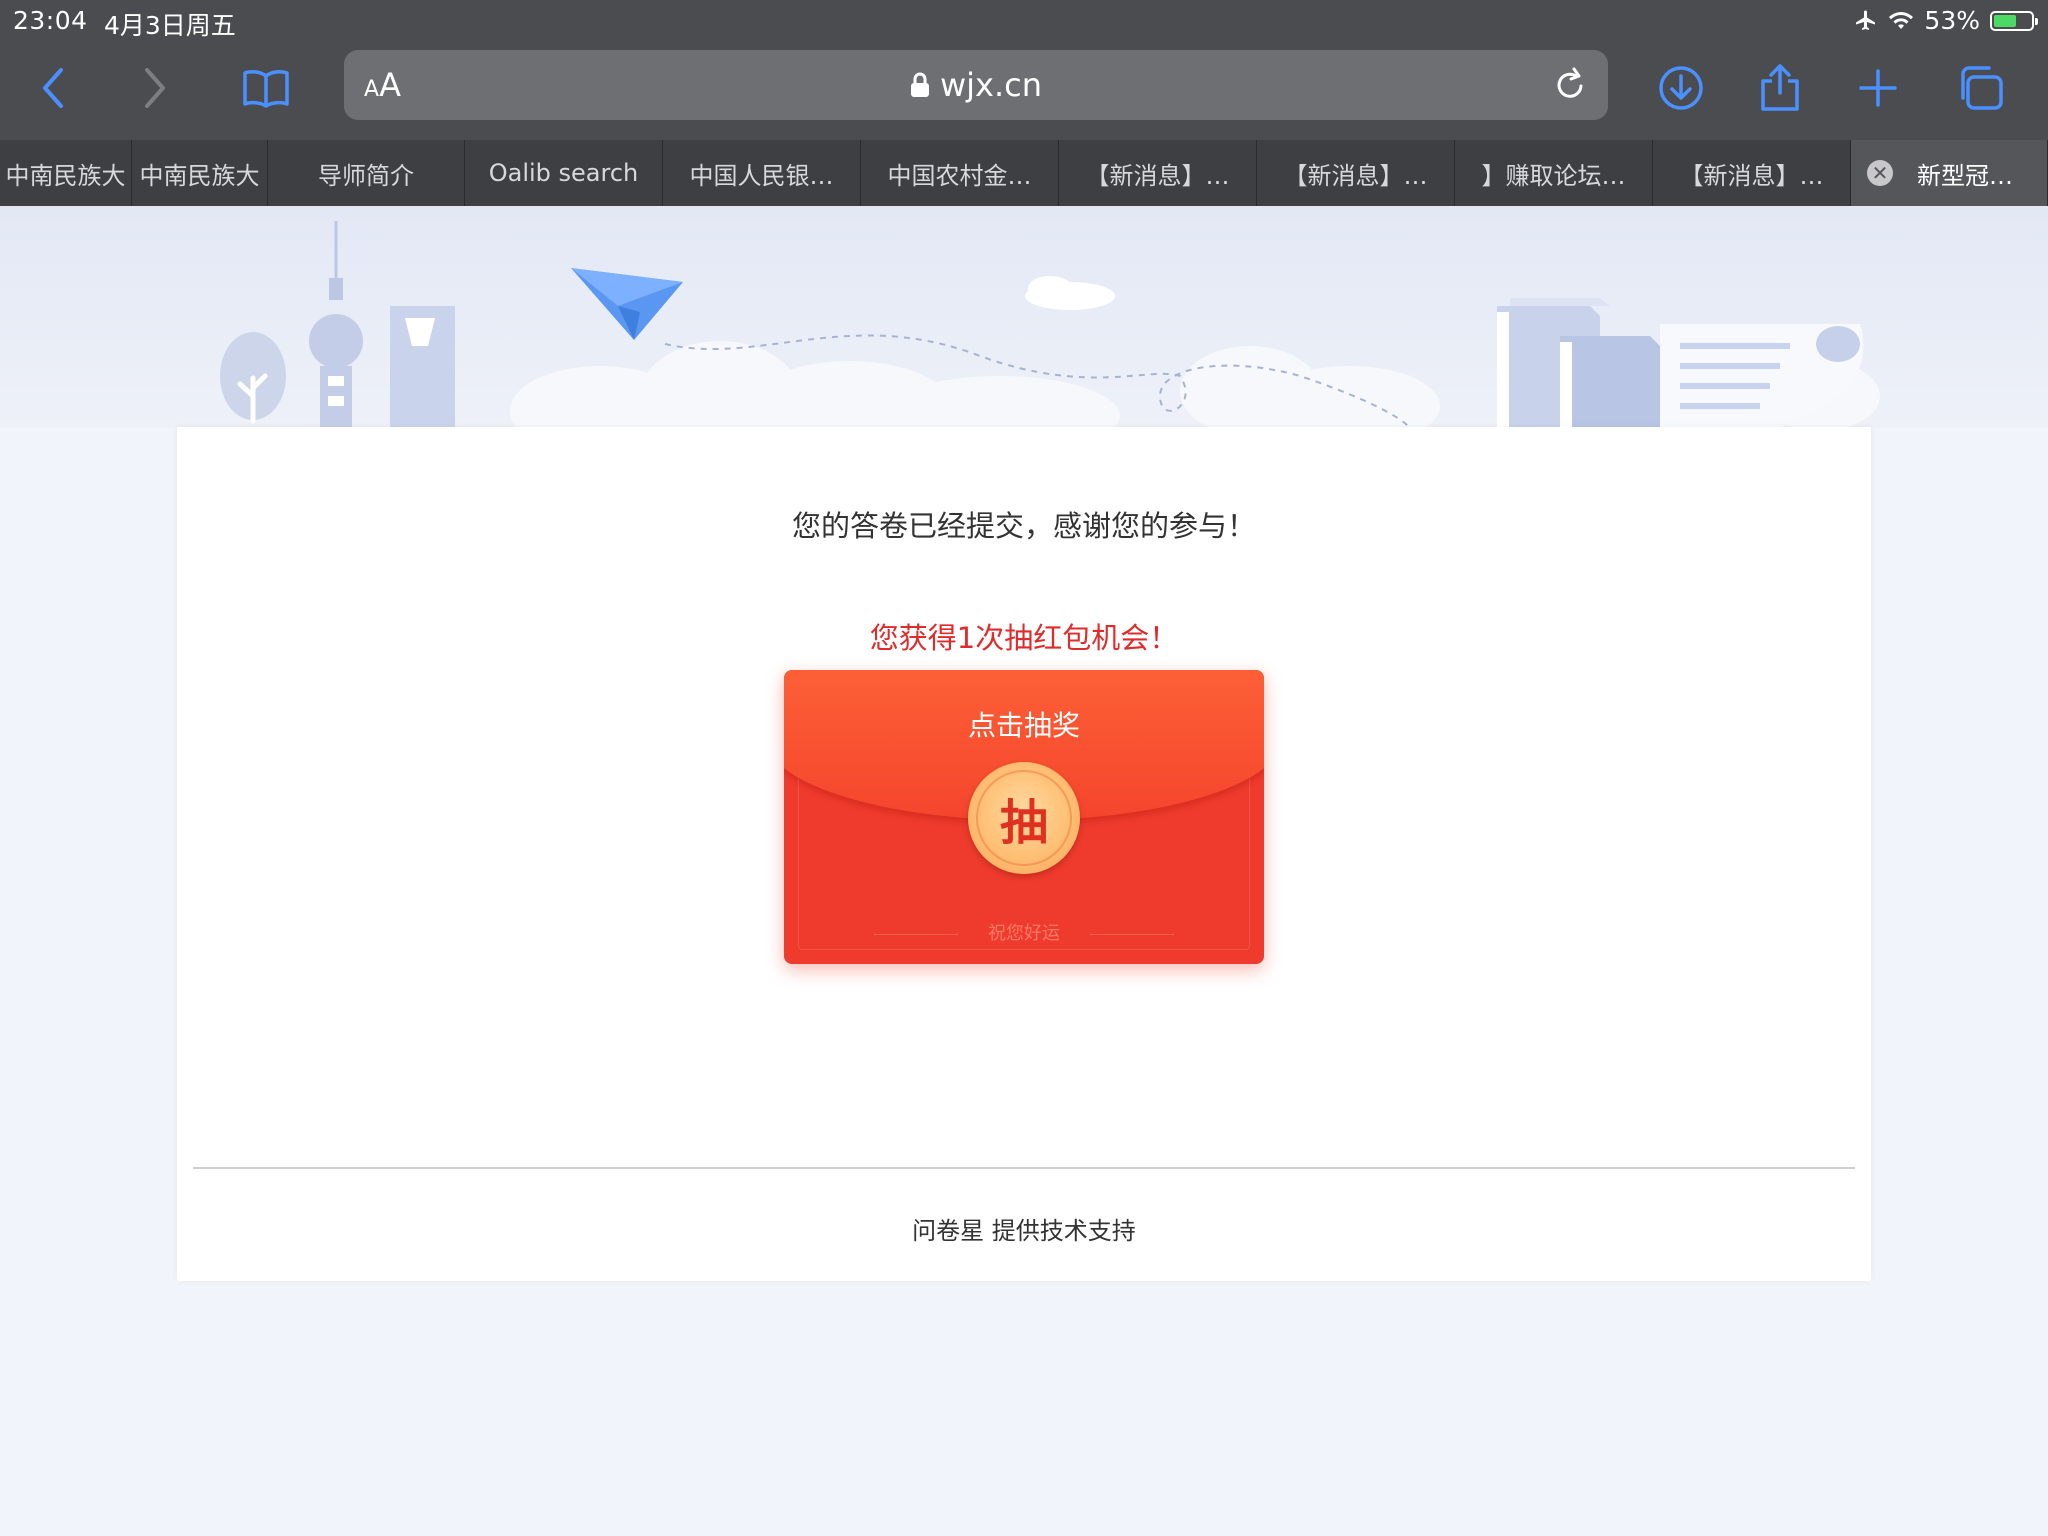  Describe the element at coordinates (1024, 20) in the screenshot. I see `status-bar: 23:04 4月3日周五 53%` at that location.